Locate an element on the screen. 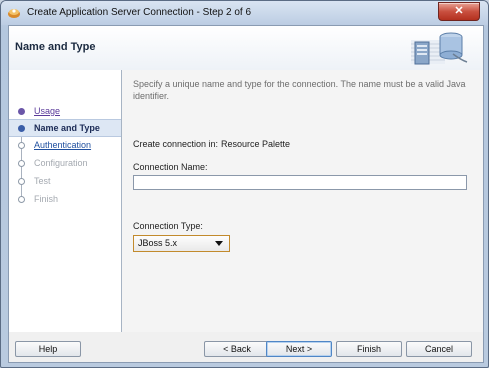  step-label: Configuration is located at coordinates (61, 163).